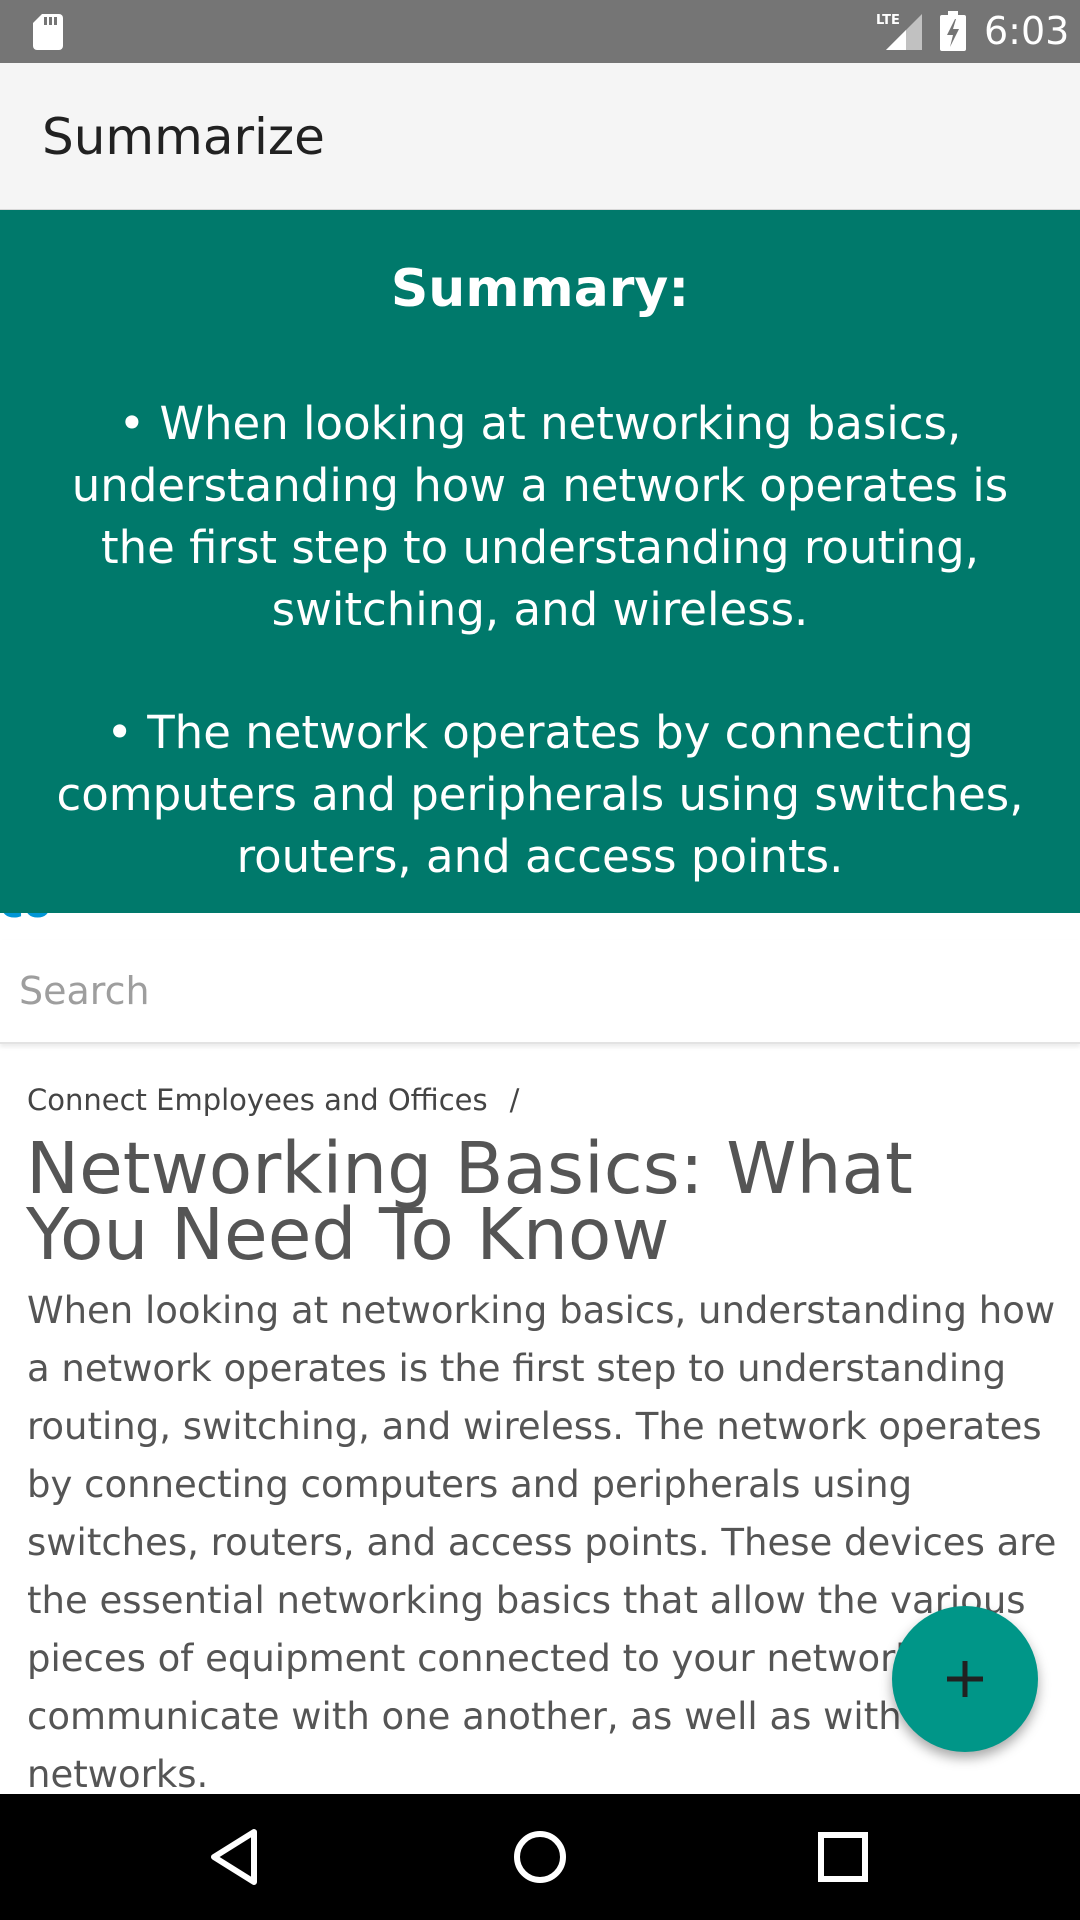 This screenshot has height=1920, width=1080. I want to click on app-bar: Summarize, so click(540, 136).